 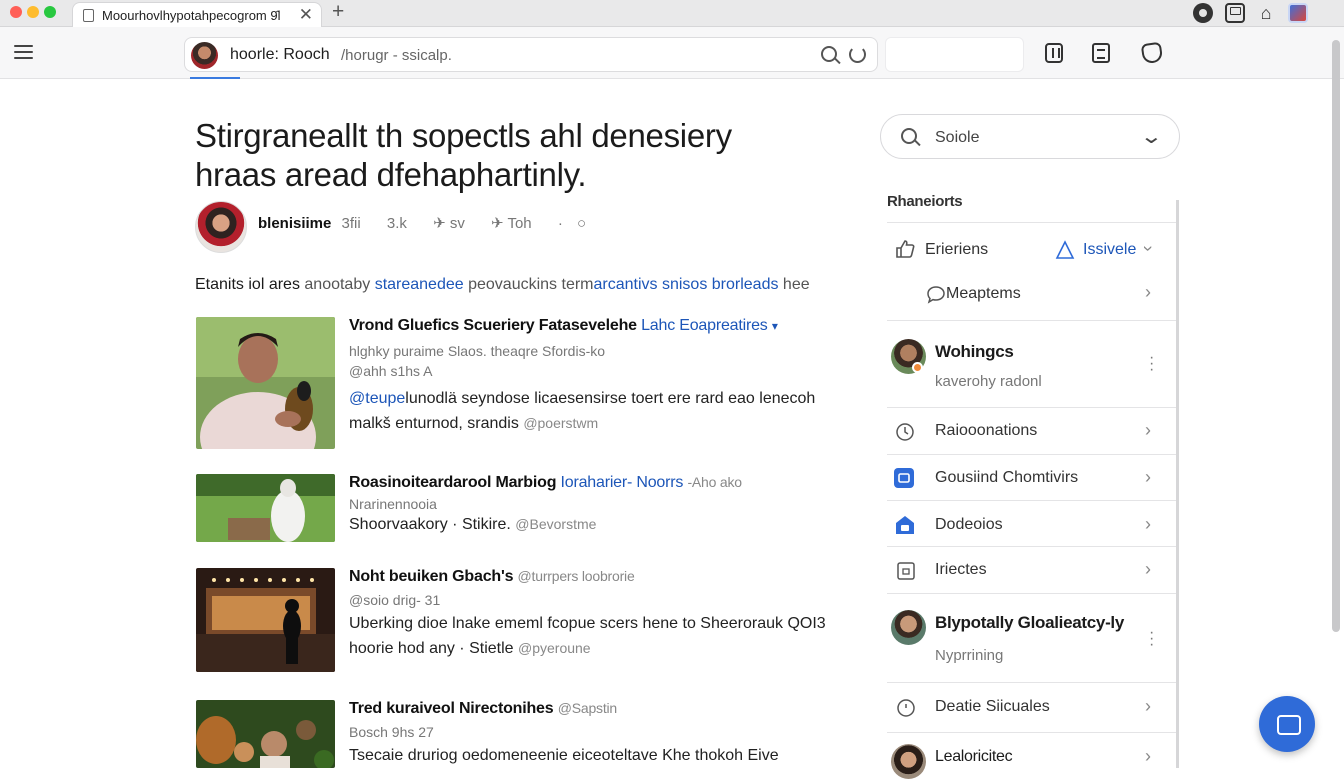 What do you see at coordinates (1054, 53) in the screenshot?
I see `reader-icon` at bounding box center [1054, 53].